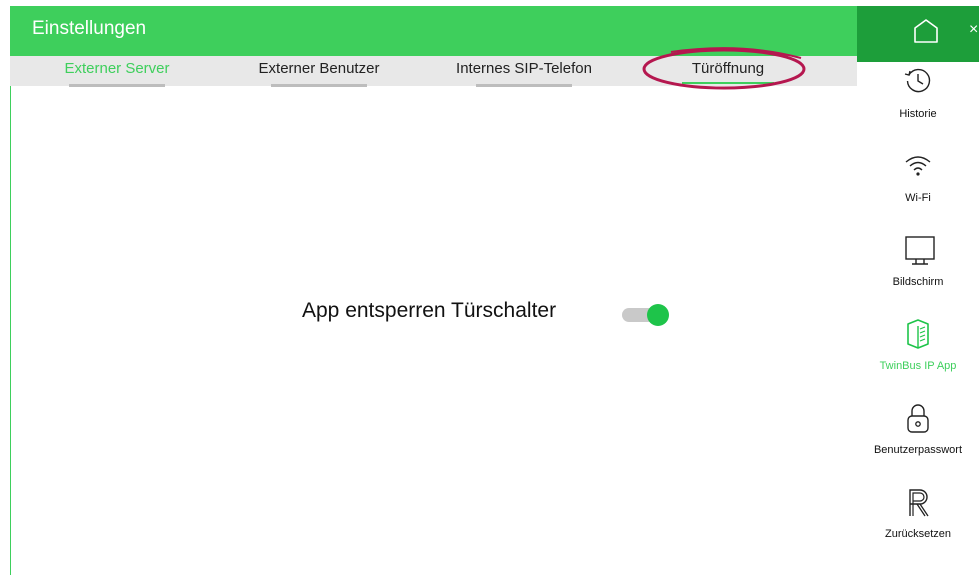 Image resolution: width=979 pixels, height=575 pixels. Describe the element at coordinates (918, 442) in the screenshot. I see `sidebar-item-user-password: Benutzerpasswort` at that location.